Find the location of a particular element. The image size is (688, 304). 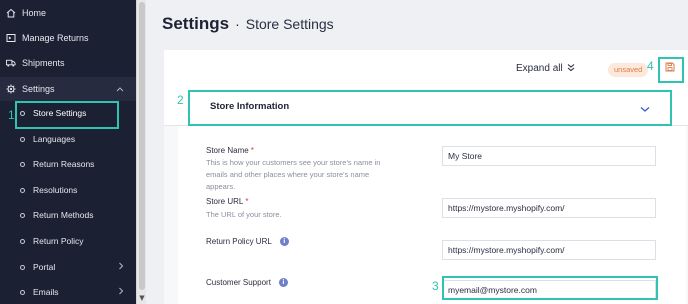

store-name-label: Store Name * is located at coordinates (230, 150).